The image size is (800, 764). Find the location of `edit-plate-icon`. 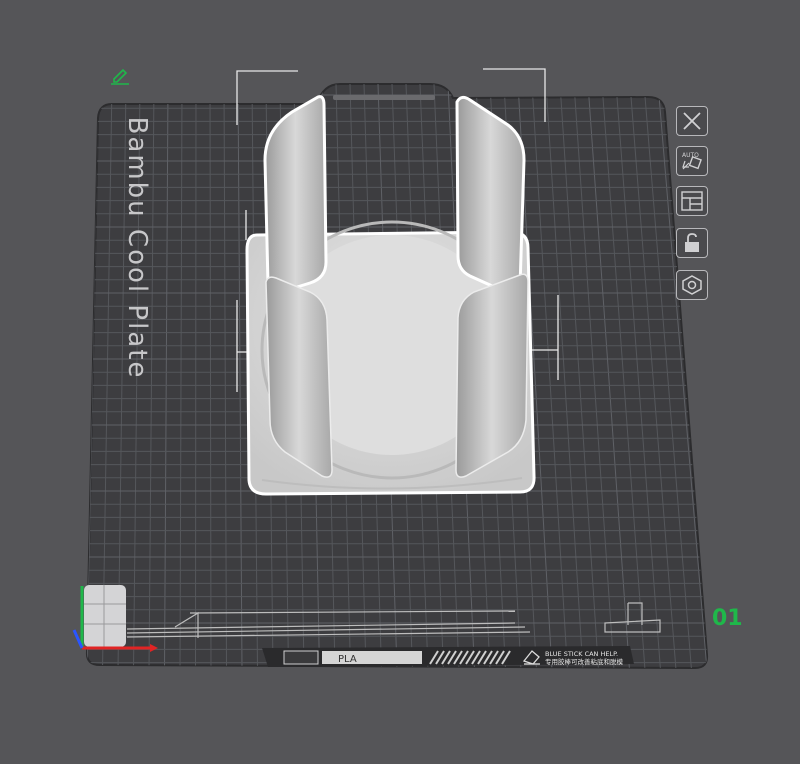

edit-plate-icon is located at coordinates (120, 76).